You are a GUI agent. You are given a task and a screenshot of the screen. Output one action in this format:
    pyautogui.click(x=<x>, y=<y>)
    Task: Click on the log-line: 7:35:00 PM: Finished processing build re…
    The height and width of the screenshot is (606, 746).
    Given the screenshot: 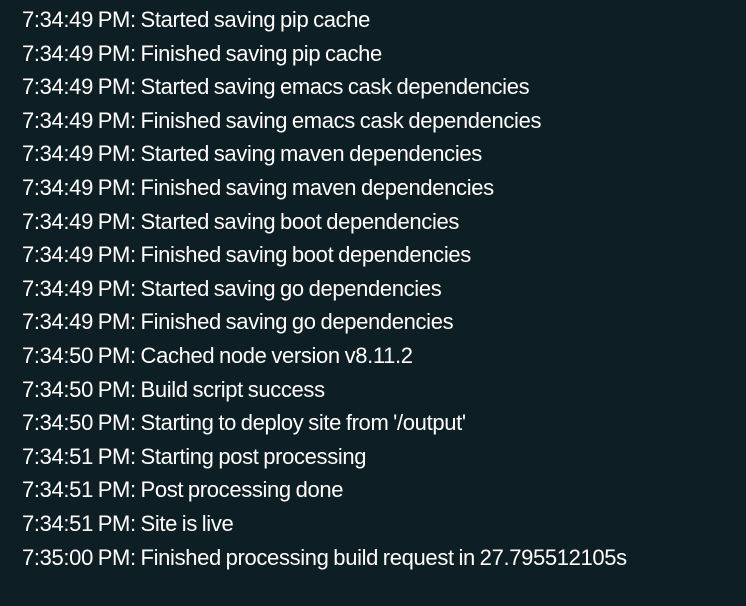 What is the action you would take?
    pyautogui.click(x=324, y=557)
    